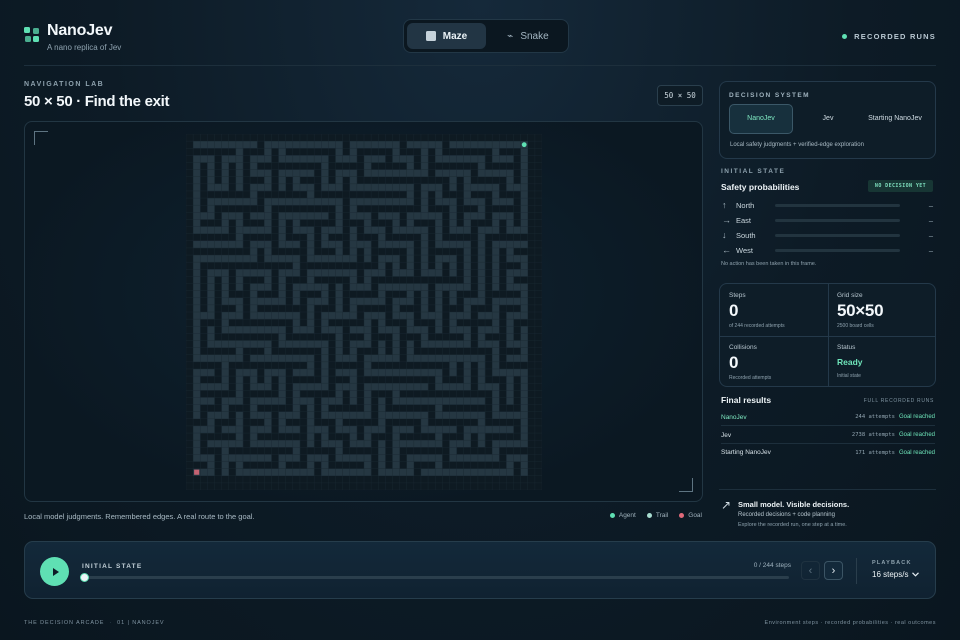 The height and width of the screenshot is (640, 960). Describe the element at coordinates (682, 515) in the screenshot. I see `goal-dot-icon` at that location.